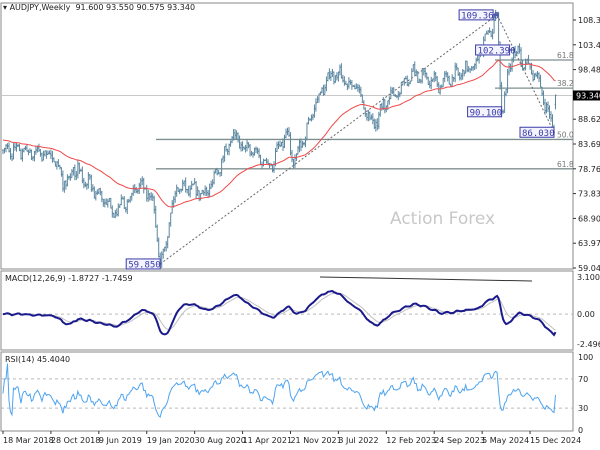 Image resolution: width=600 pixels, height=450 pixels. What do you see at coordinates (442, 219) in the screenshot?
I see `watermark: Action Forex` at bounding box center [442, 219].